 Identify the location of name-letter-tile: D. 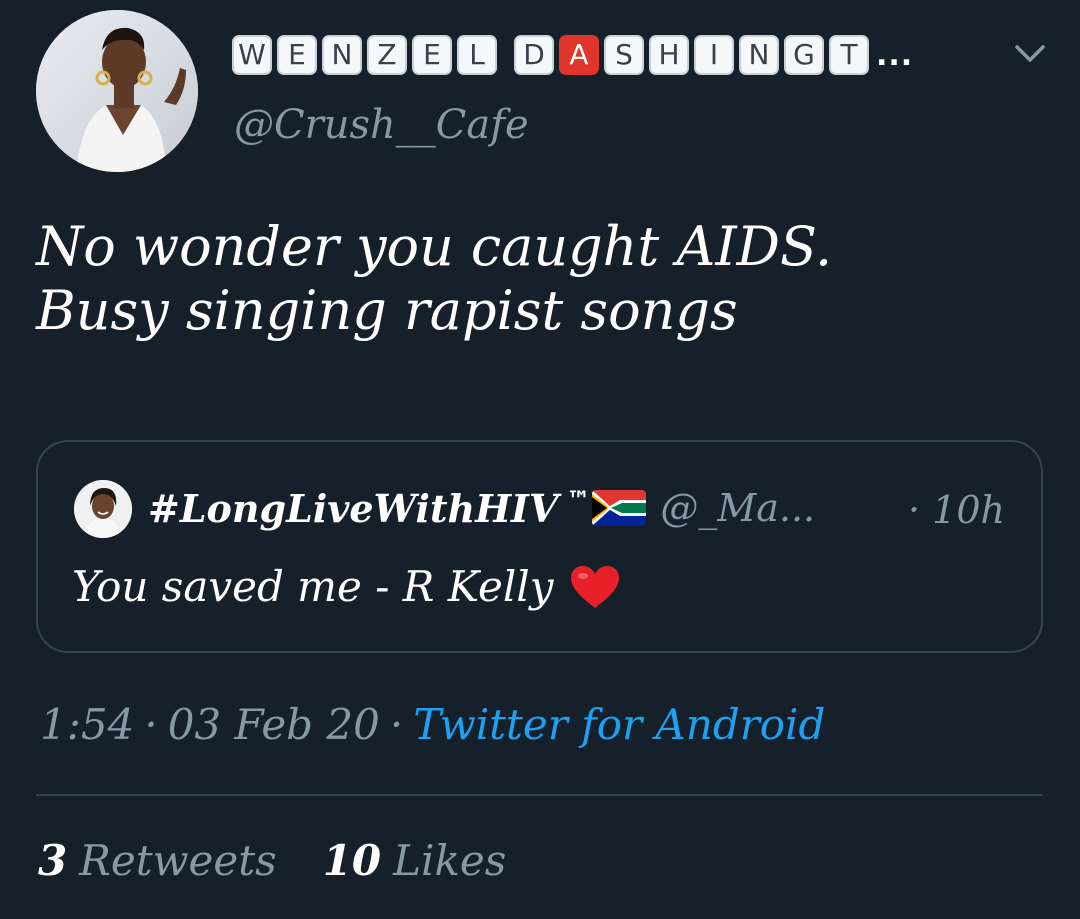
(534, 55).